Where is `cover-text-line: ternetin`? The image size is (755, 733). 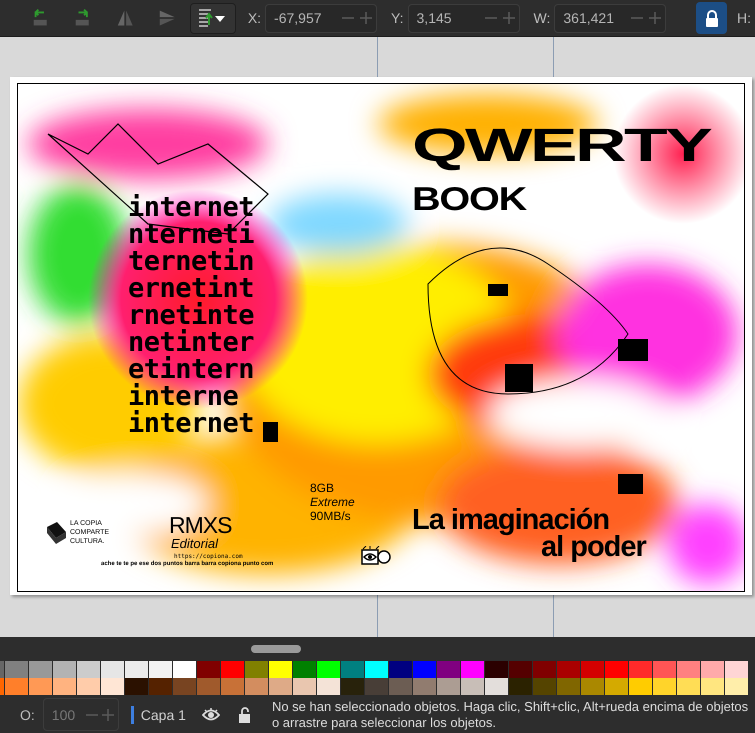
cover-text-line: ternetin is located at coordinates (191, 261).